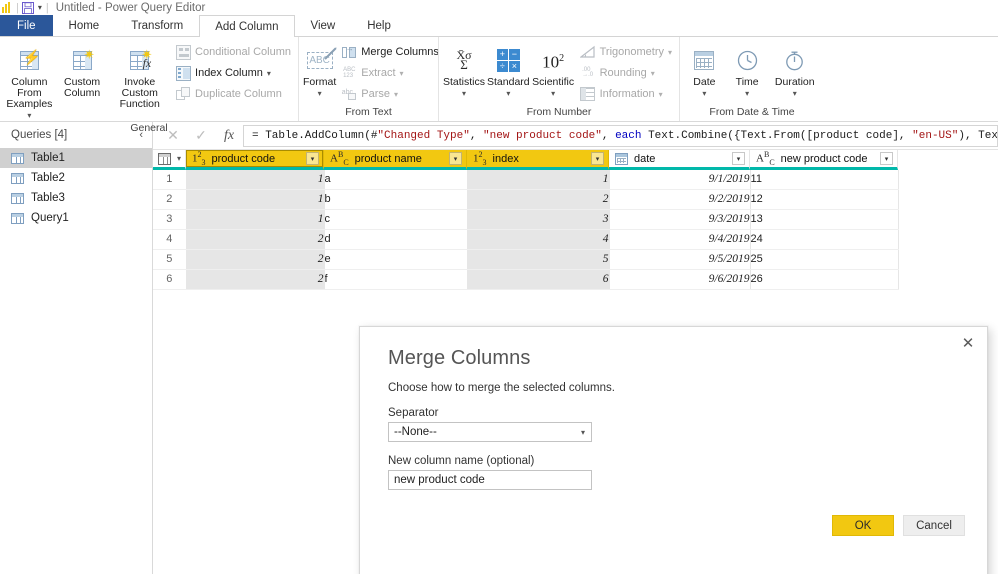  What do you see at coordinates (795, 69) in the screenshot?
I see `duration-button: Duration ▾` at bounding box center [795, 69].